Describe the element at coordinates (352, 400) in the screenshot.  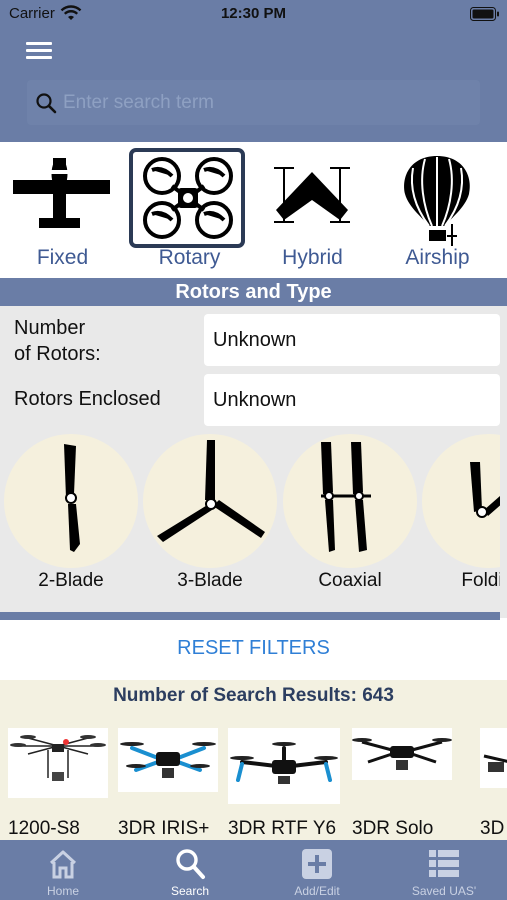
I see `rotors-enclosed-select: Unknown` at that location.